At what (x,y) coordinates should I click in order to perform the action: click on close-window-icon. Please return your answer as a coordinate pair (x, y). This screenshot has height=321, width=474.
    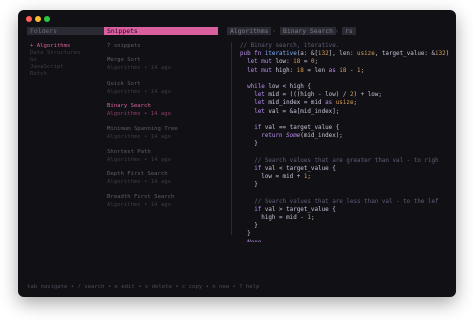
    Looking at the image, I should click on (29, 19).